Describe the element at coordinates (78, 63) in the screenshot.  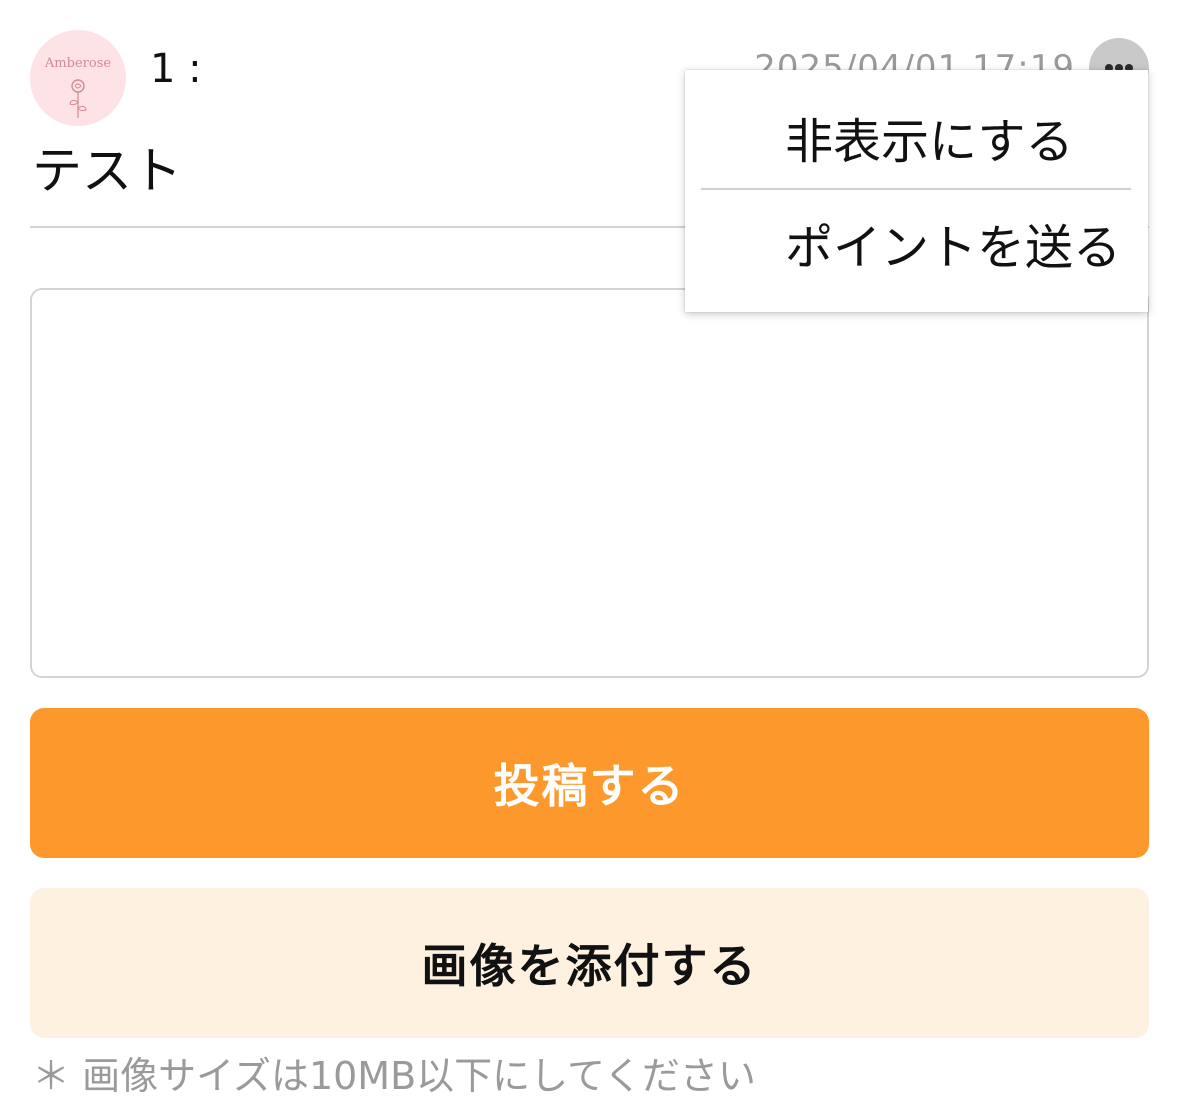
I see `avatar-brand-text: Amberose` at that location.